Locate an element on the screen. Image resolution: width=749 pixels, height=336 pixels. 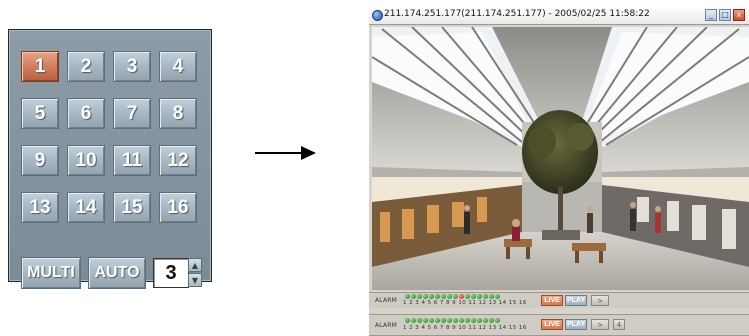
channel-button-15: 15 is located at coordinates (132, 207).